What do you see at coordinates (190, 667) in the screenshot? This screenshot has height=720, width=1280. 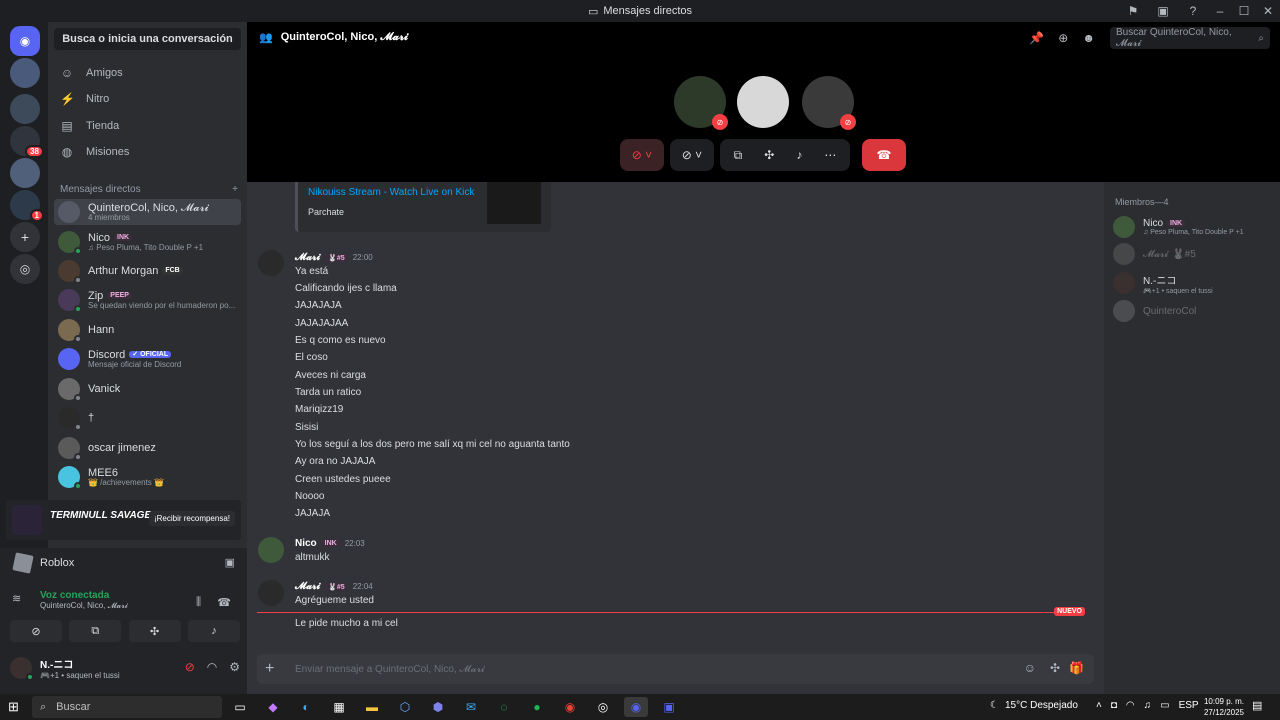 I see `mute-mic-icon: ⊘` at bounding box center [190, 667].